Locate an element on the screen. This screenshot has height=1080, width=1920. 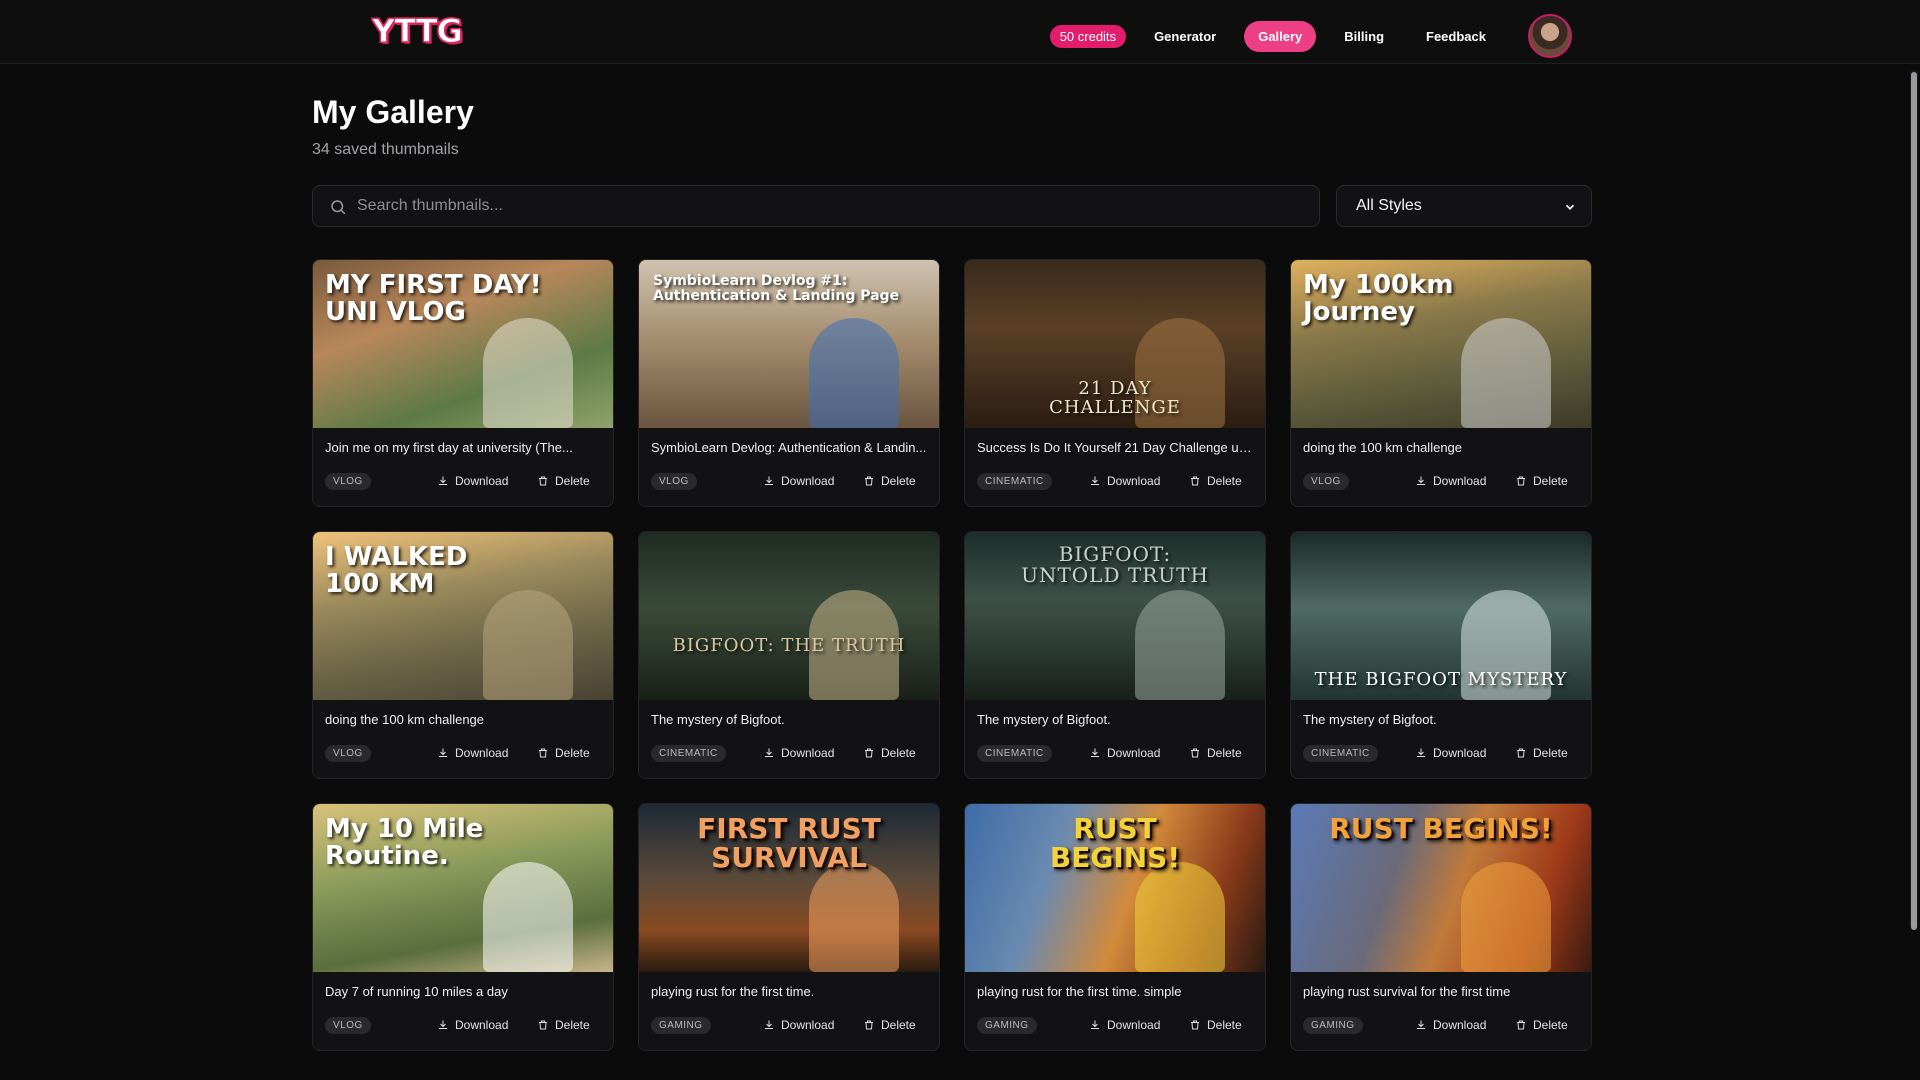
nav-generator: Generator is located at coordinates (1185, 36).